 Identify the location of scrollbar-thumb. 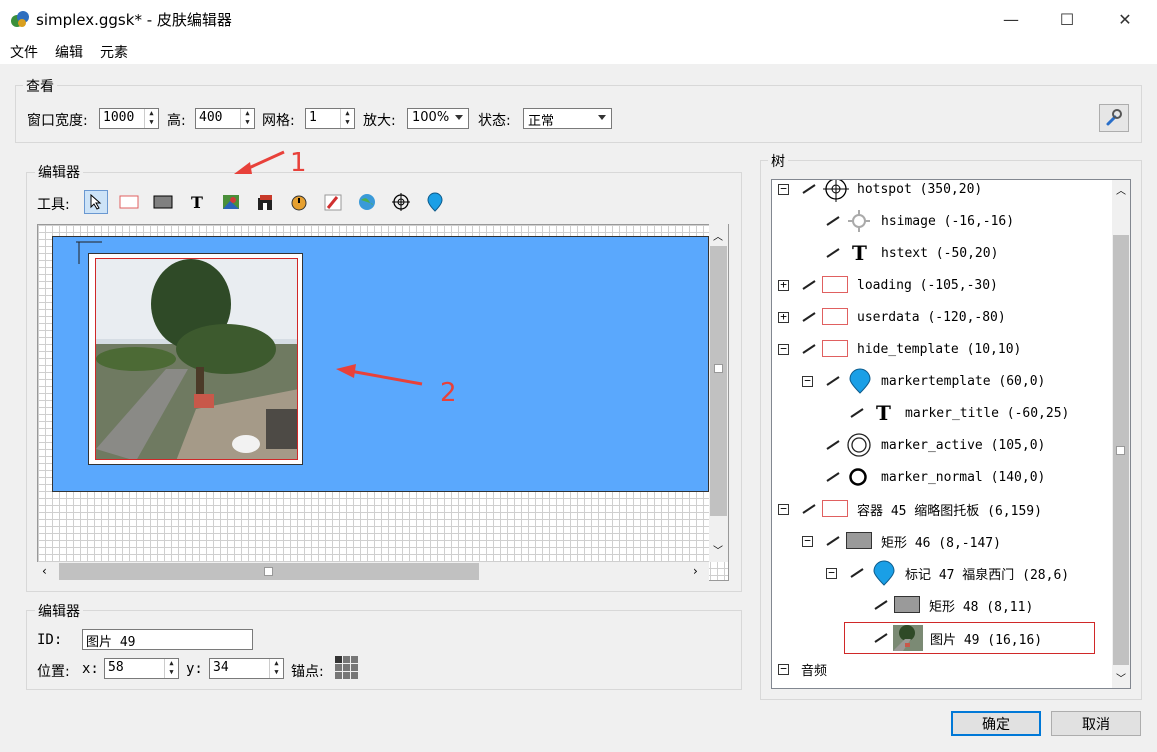
(718, 381).